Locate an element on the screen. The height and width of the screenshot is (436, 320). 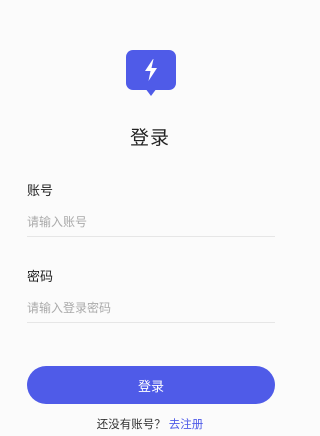
account-label: 账号 is located at coordinates (40, 191).